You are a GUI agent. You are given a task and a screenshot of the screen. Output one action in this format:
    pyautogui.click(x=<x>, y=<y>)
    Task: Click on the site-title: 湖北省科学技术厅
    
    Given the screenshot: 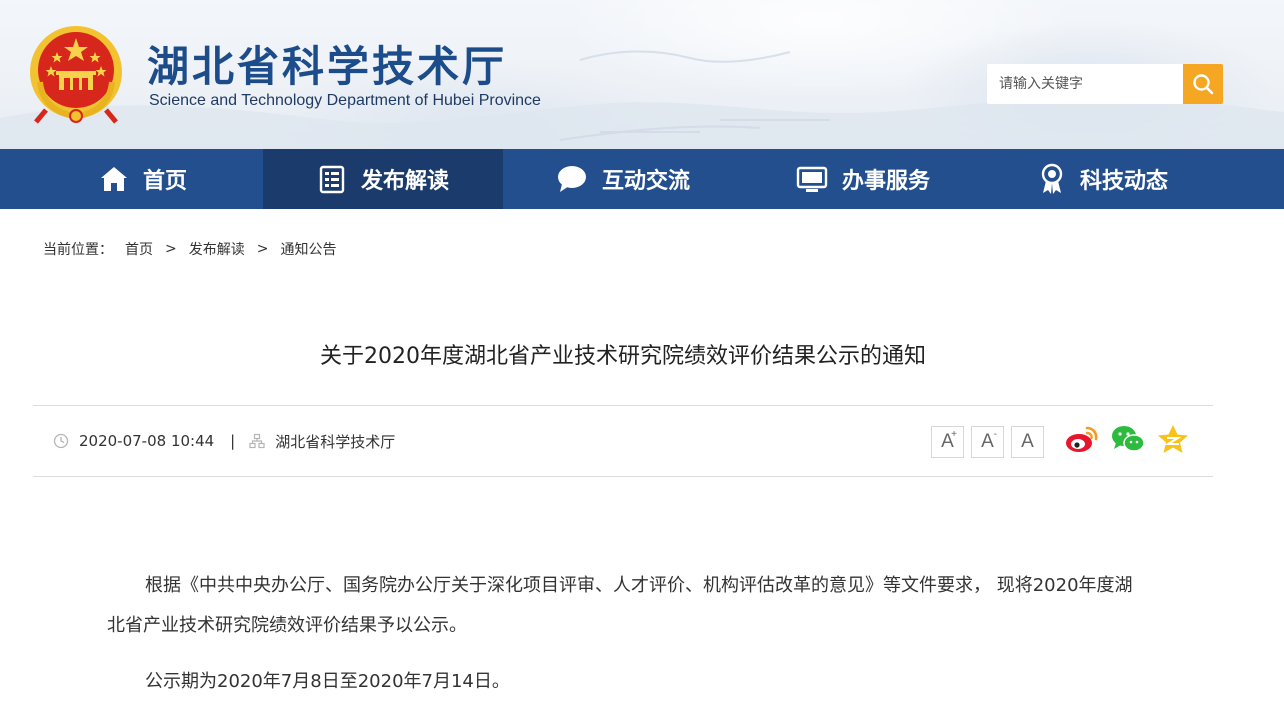 What is the action you would take?
    pyautogui.click(x=327, y=66)
    